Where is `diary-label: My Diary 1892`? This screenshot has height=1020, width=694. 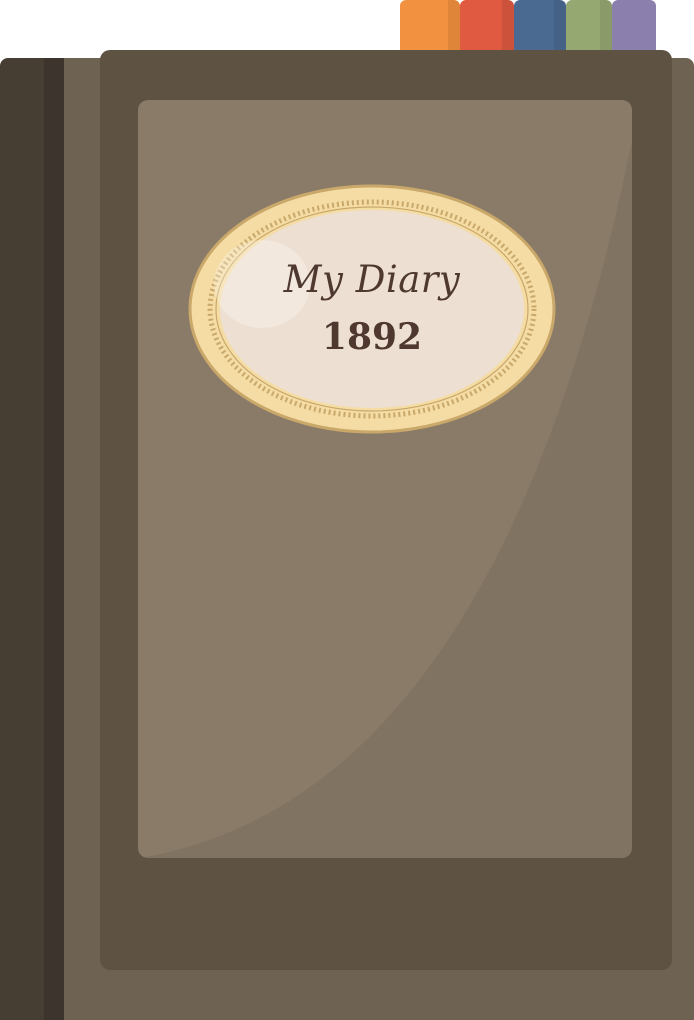
diary-label: My Diary 1892 is located at coordinates (372, 309).